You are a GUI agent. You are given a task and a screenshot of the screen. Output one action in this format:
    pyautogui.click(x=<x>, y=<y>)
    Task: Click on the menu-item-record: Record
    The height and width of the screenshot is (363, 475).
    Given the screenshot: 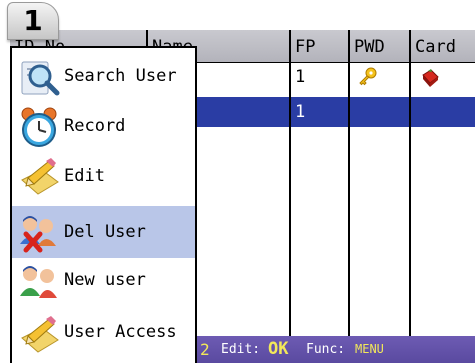 What is the action you would take?
    pyautogui.click(x=103, y=126)
    